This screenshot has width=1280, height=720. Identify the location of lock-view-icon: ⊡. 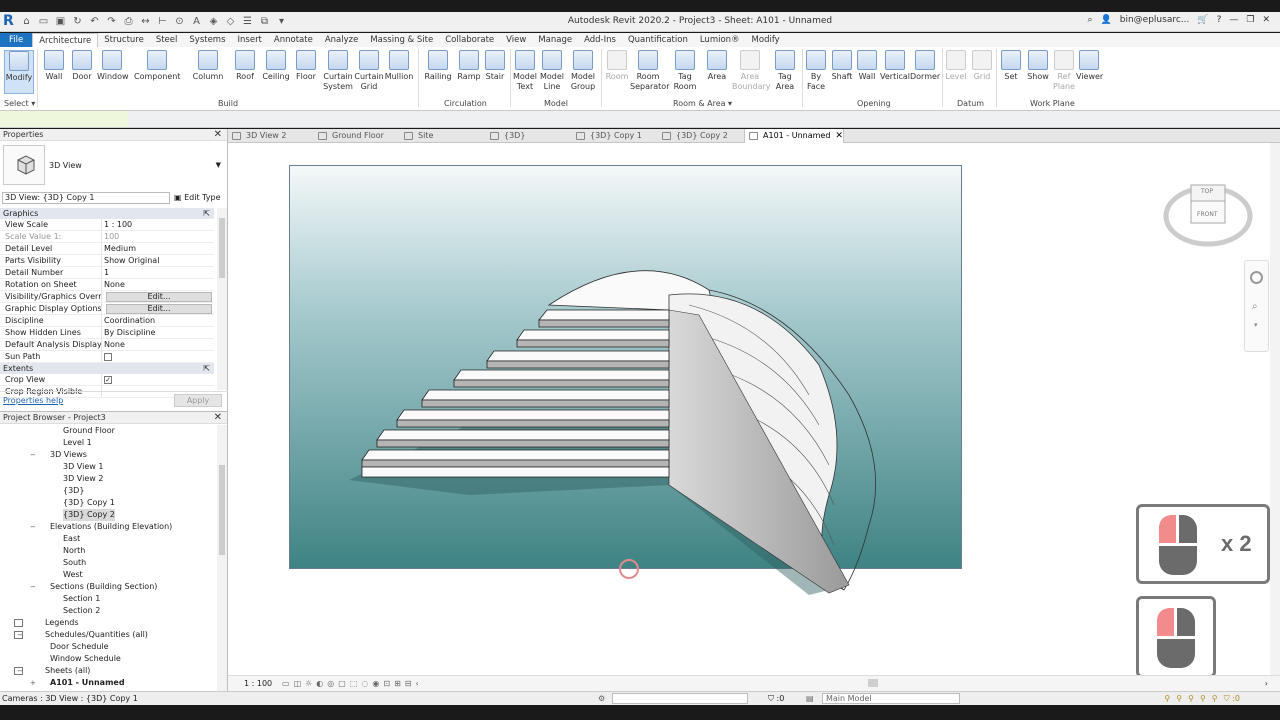
(386, 683).